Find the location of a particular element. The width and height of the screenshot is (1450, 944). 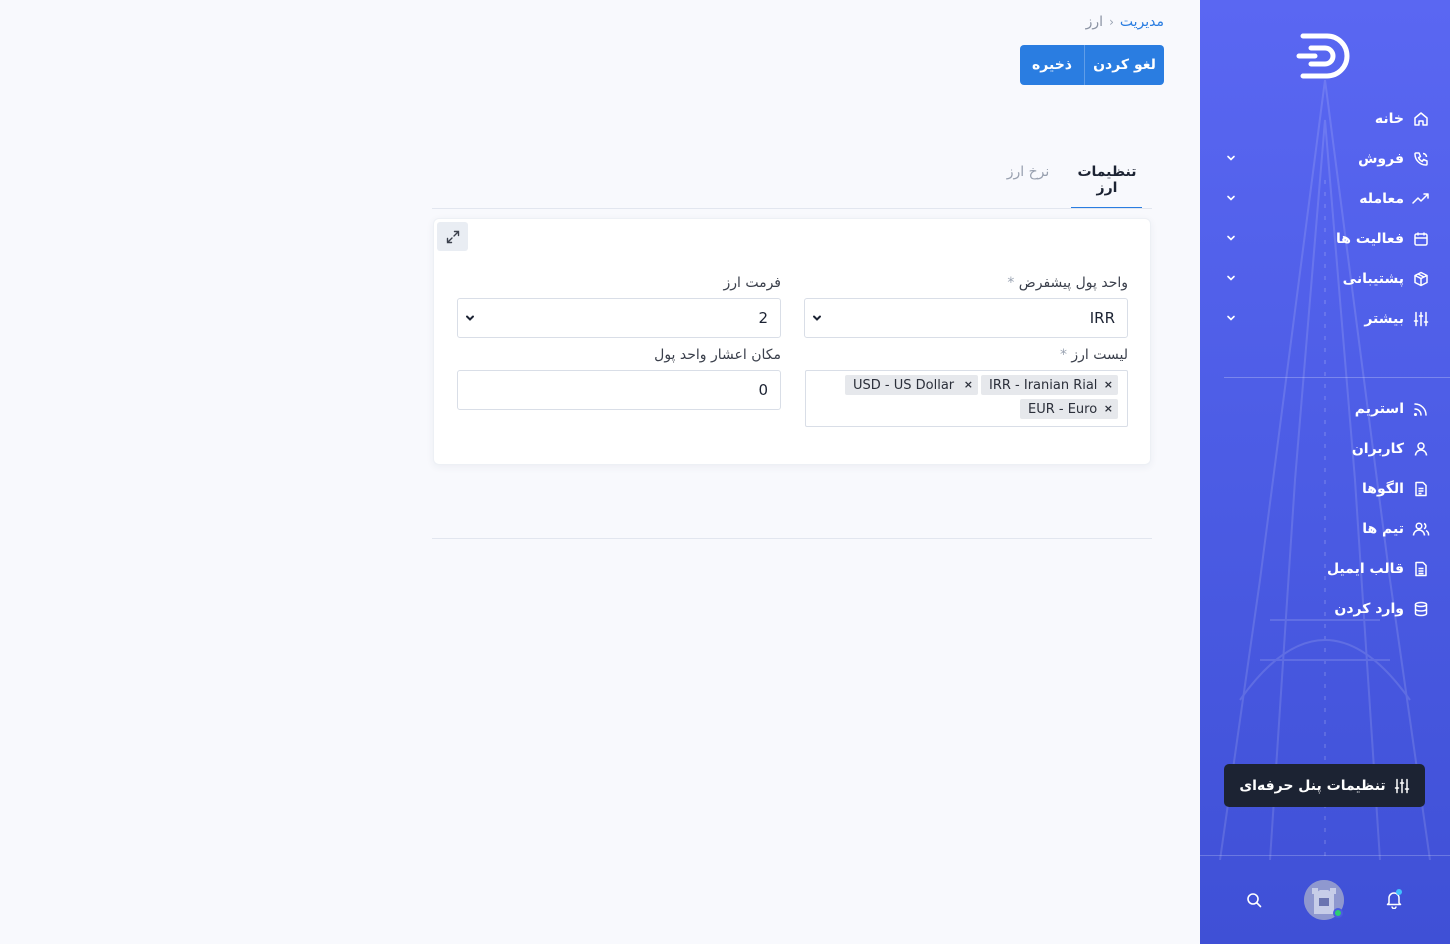

file-icon is located at coordinates (1421, 489).